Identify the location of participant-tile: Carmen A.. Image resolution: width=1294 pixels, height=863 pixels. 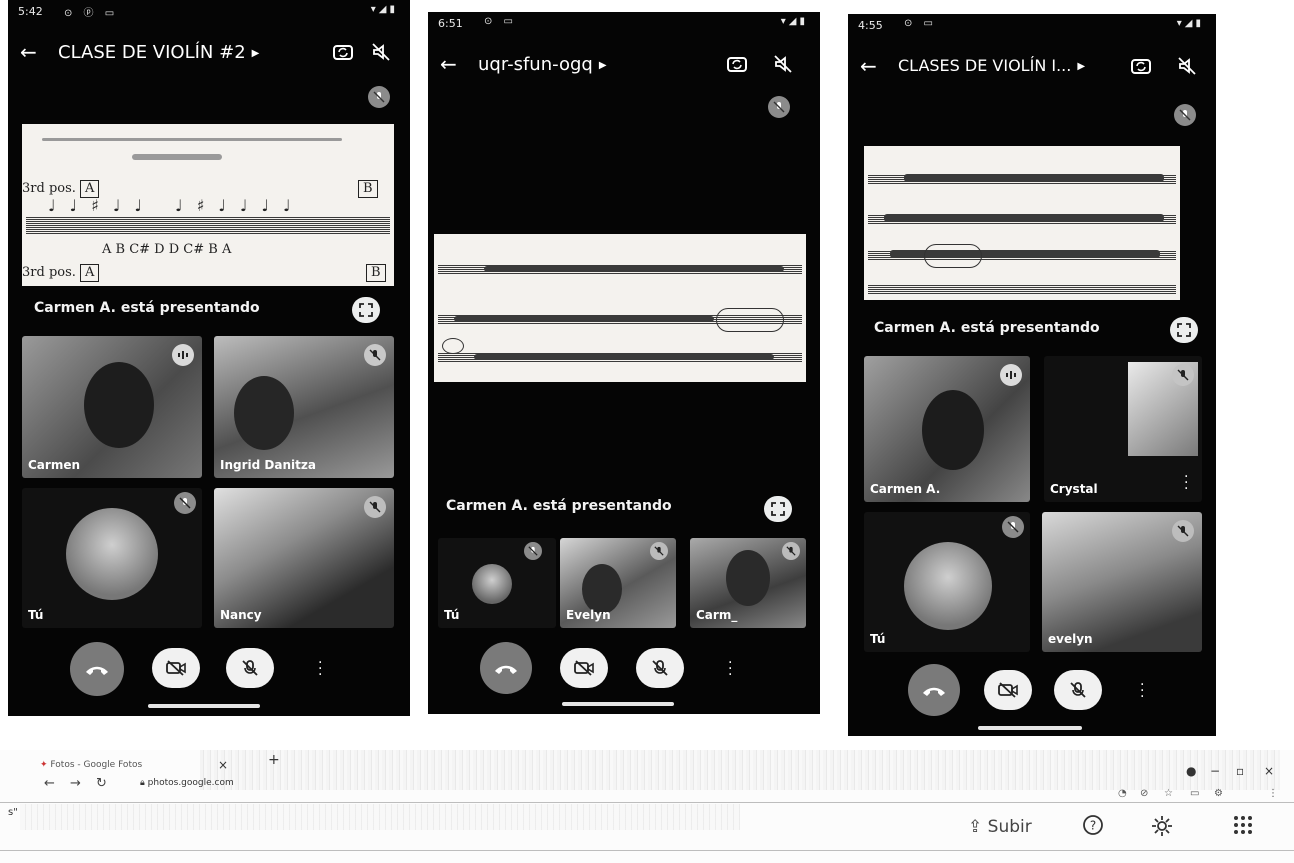
(947, 429).